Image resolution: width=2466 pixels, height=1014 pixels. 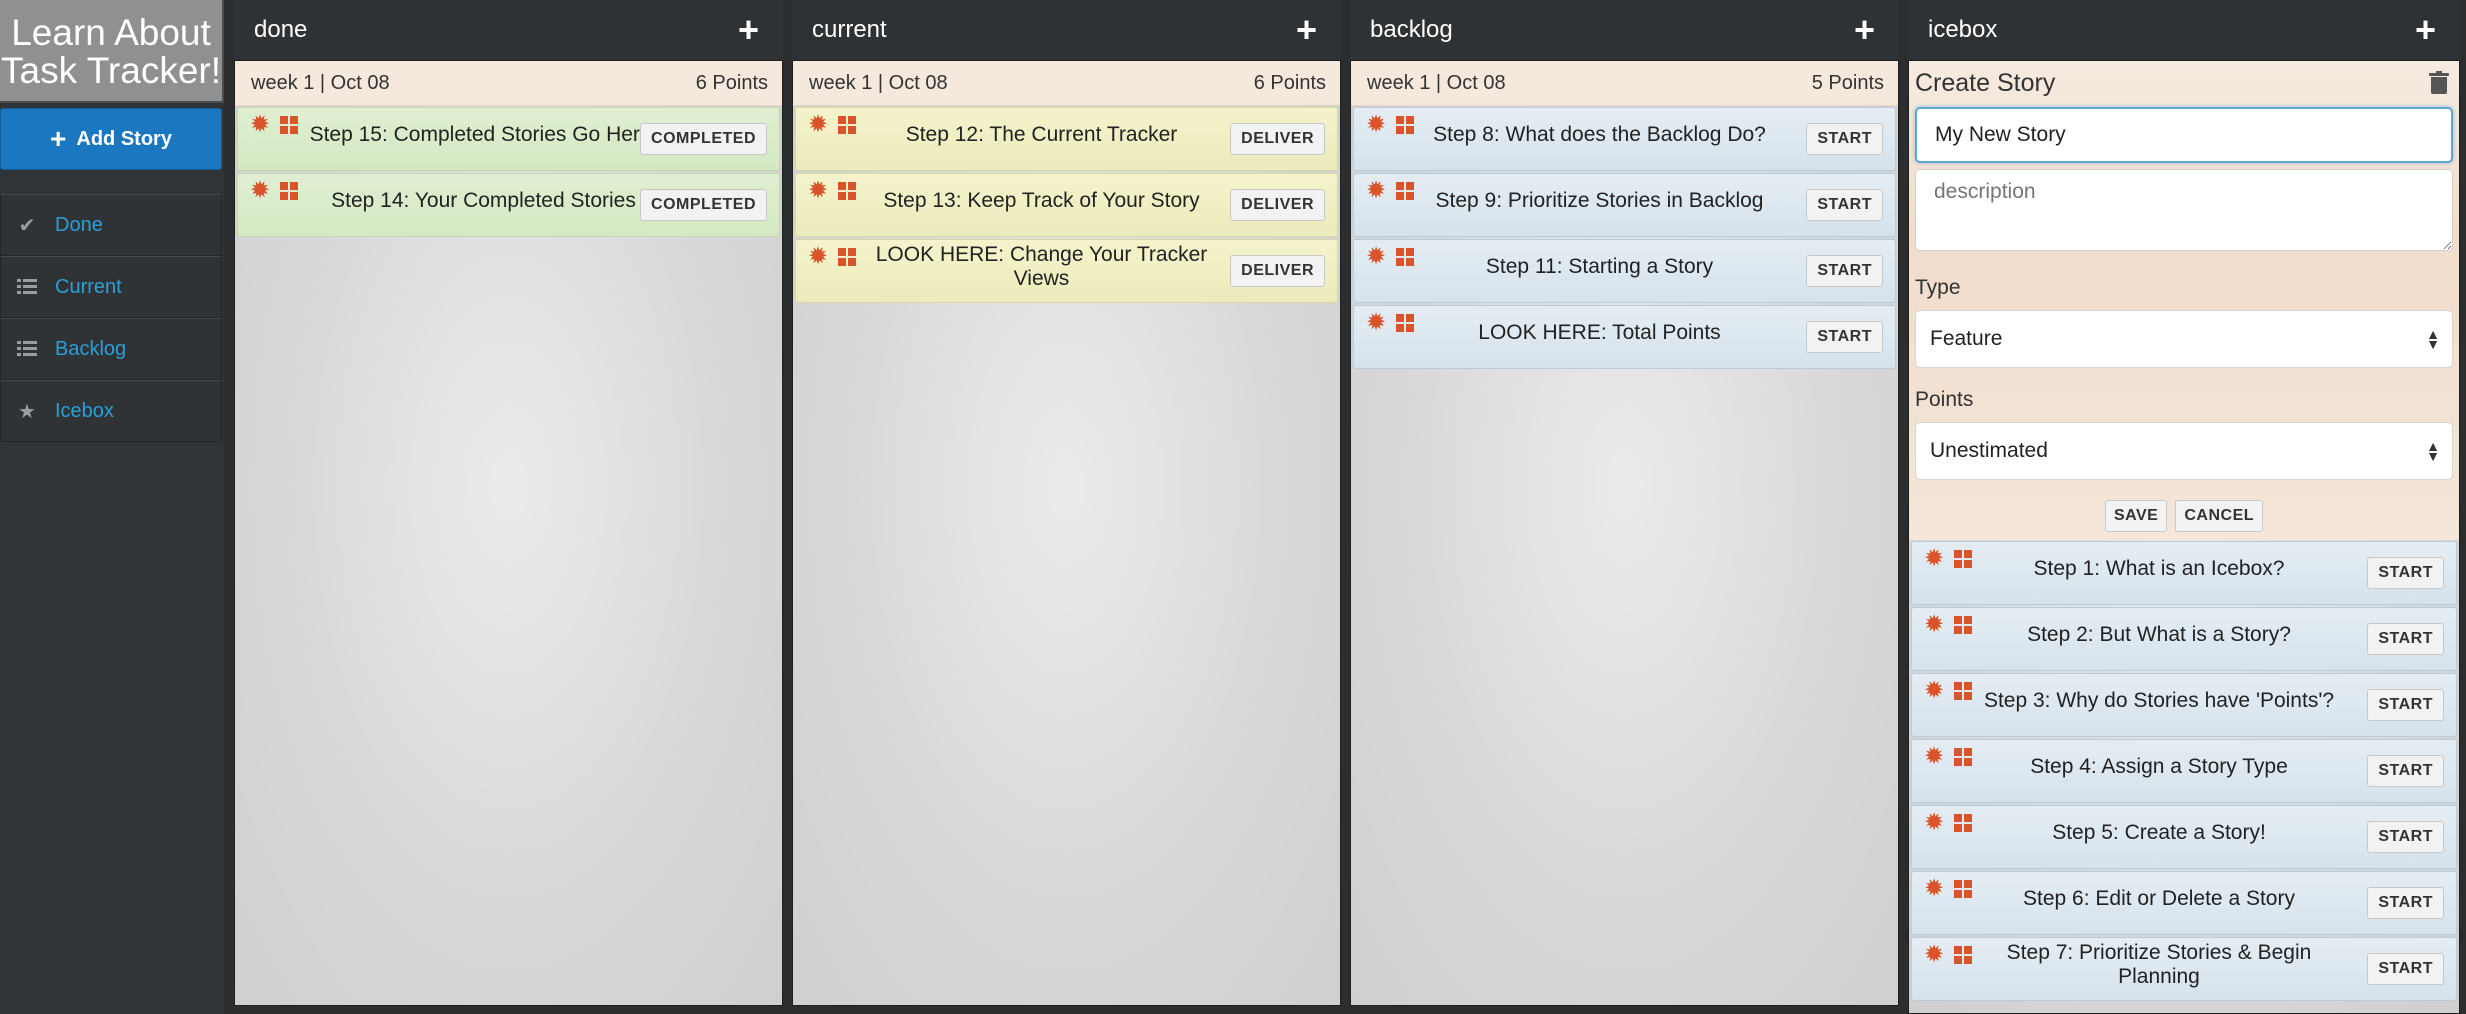 I want to click on sidebar-item-label: Icebox, so click(x=84, y=410).